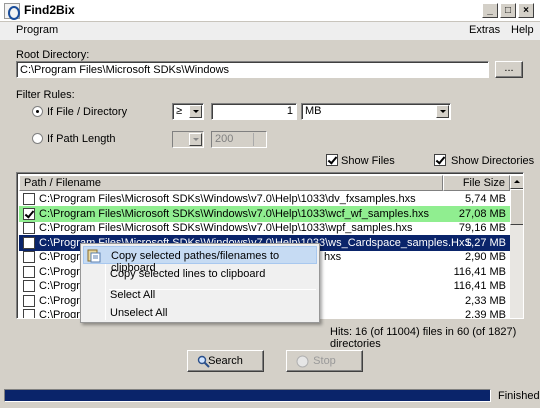 The image size is (540, 408). I want to click on menu-copy-lines: Copy selected lines to clipboard, so click(200, 274).